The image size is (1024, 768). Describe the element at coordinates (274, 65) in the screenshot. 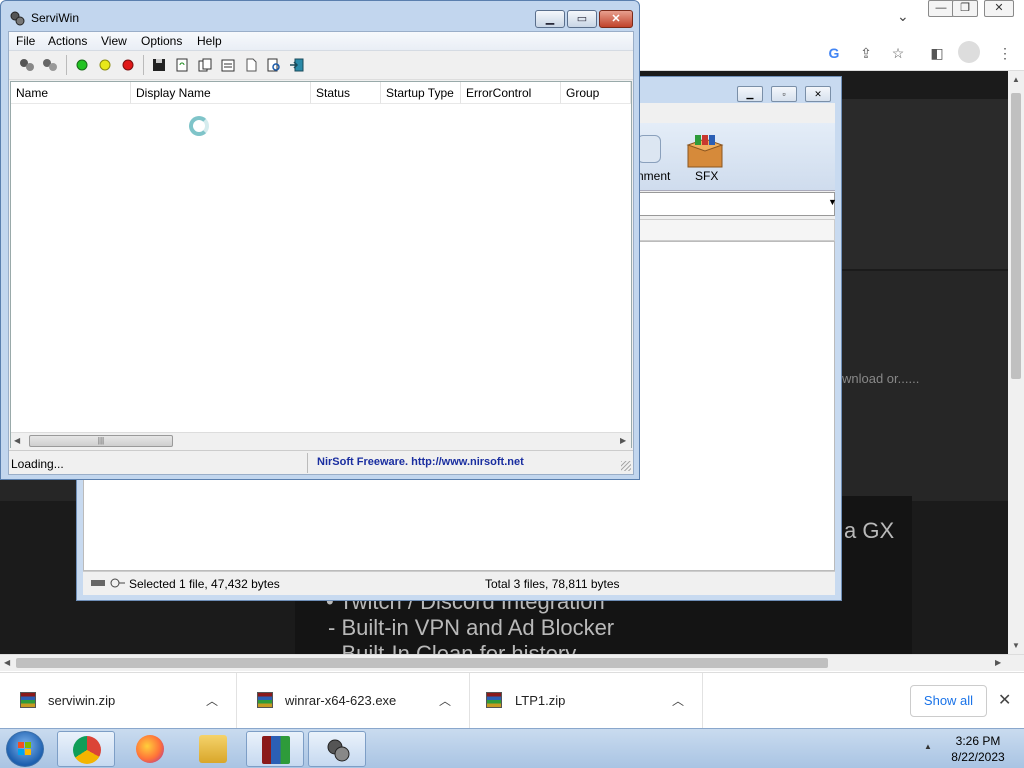

I see `find-icon` at that location.